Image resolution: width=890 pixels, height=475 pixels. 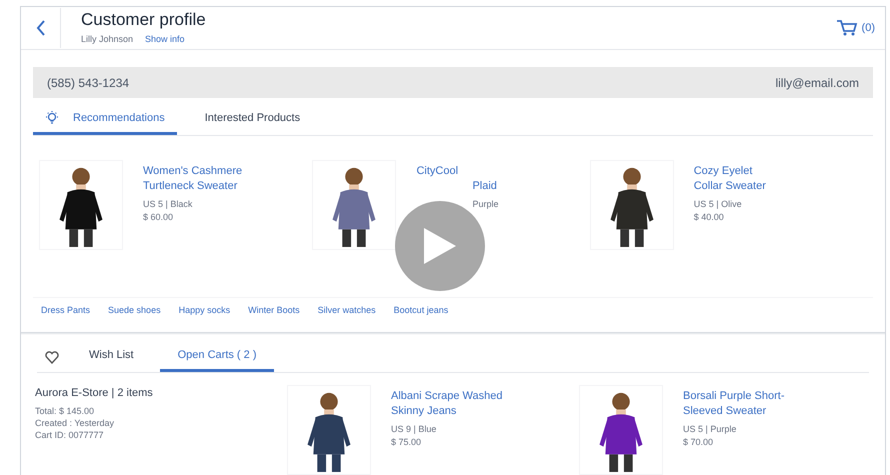 What do you see at coordinates (143, 20) in the screenshot?
I see `page-title: Customer profile` at bounding box center [143, 20].